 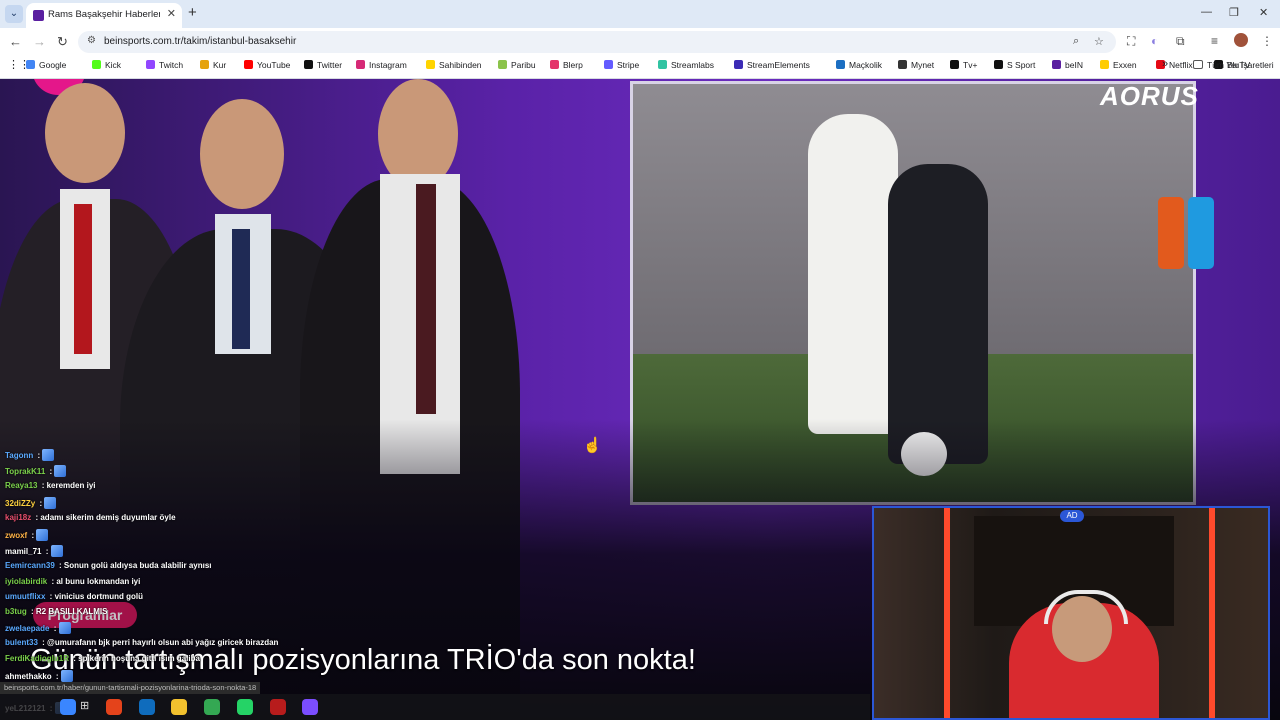 I want to click on chat-username: bulent33, so click(x=21, y=642).